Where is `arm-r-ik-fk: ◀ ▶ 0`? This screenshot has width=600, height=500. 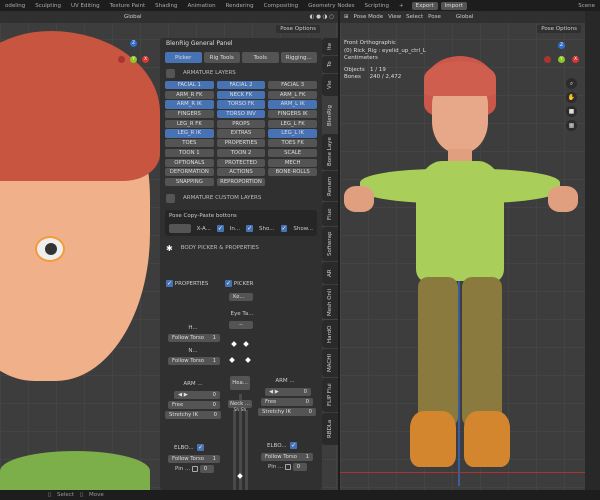
arm-r-ik-fk: ◀ ▶ 0 is located at coordinates (197, 395).